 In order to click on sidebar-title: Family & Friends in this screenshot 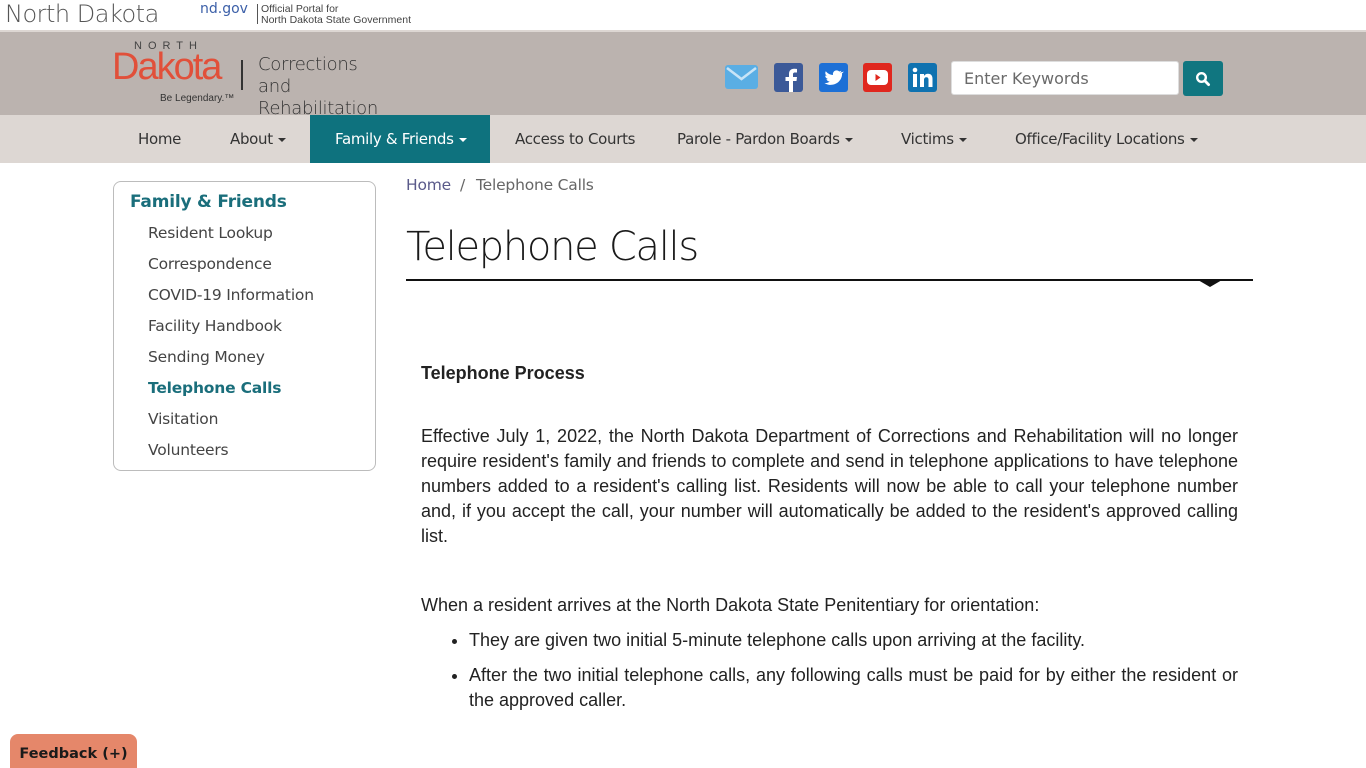, I will do `click(208, 202)`.